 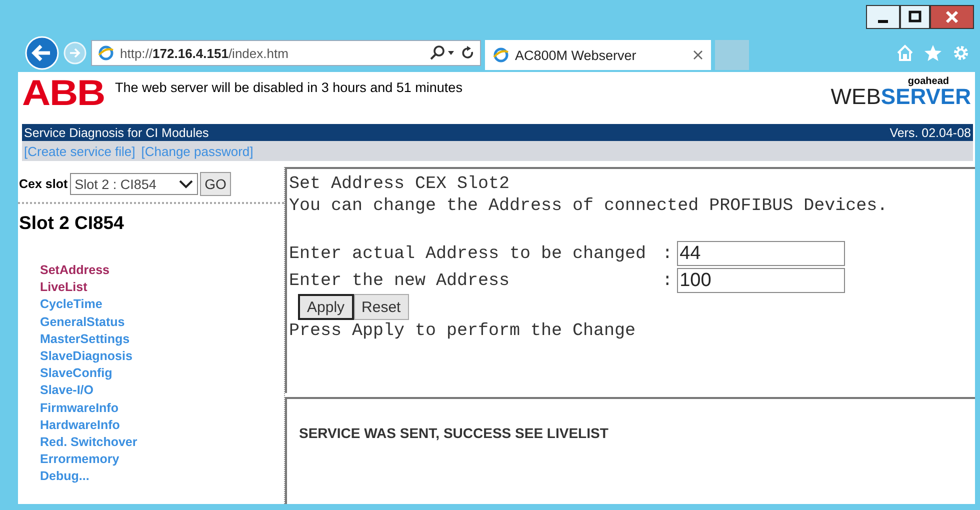 I want to click on logo: ABB, so click(x=63, y=93).